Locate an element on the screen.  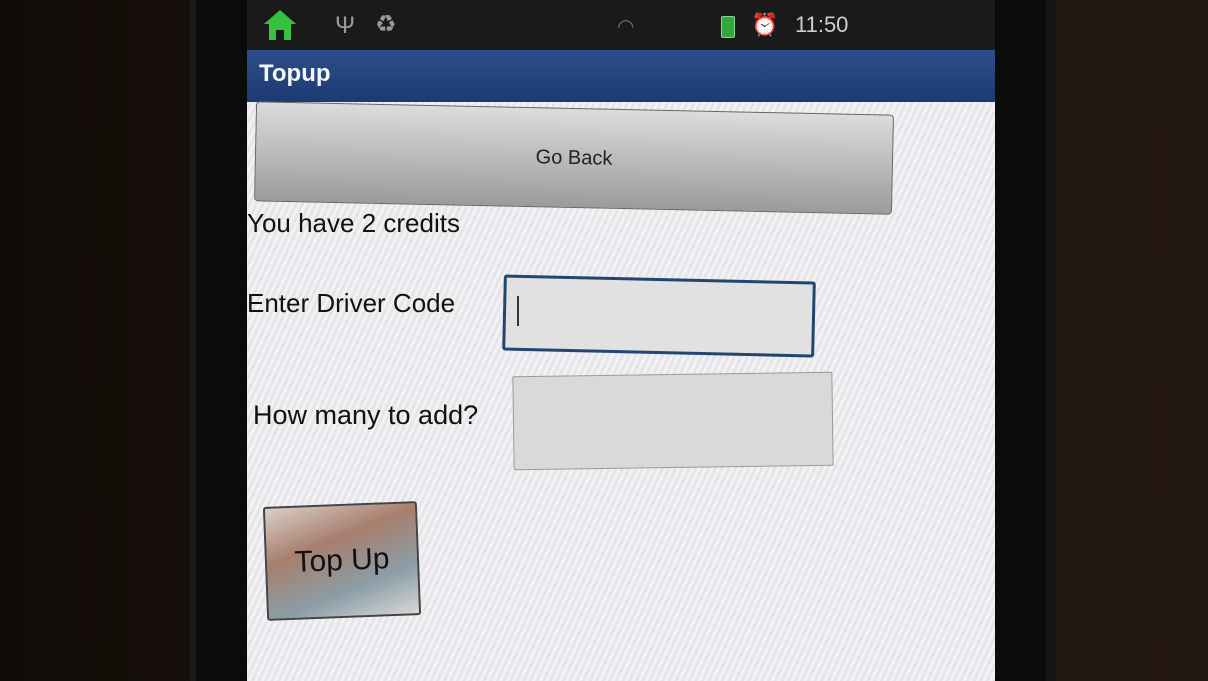
text-cursor is located at coordinates (518, 311).